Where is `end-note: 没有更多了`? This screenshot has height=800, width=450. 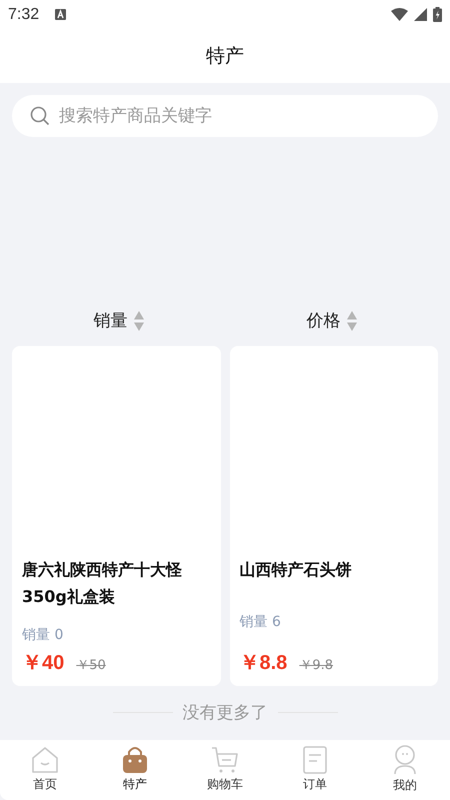
end-note: 没有更多了 is located at coordinates (225, 713).